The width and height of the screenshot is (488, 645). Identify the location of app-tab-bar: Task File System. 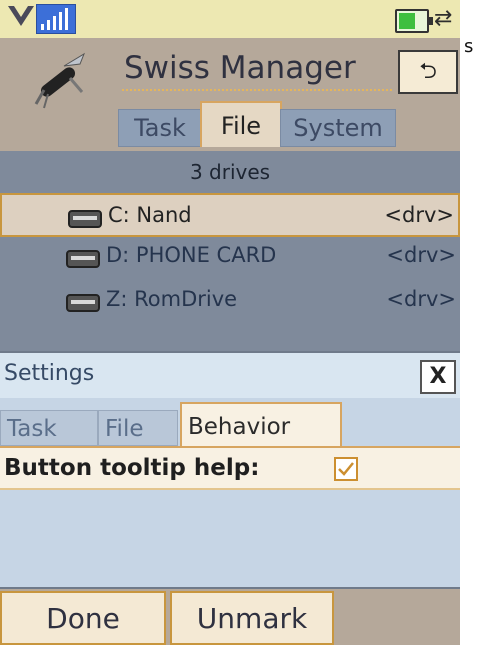
(258, 124).